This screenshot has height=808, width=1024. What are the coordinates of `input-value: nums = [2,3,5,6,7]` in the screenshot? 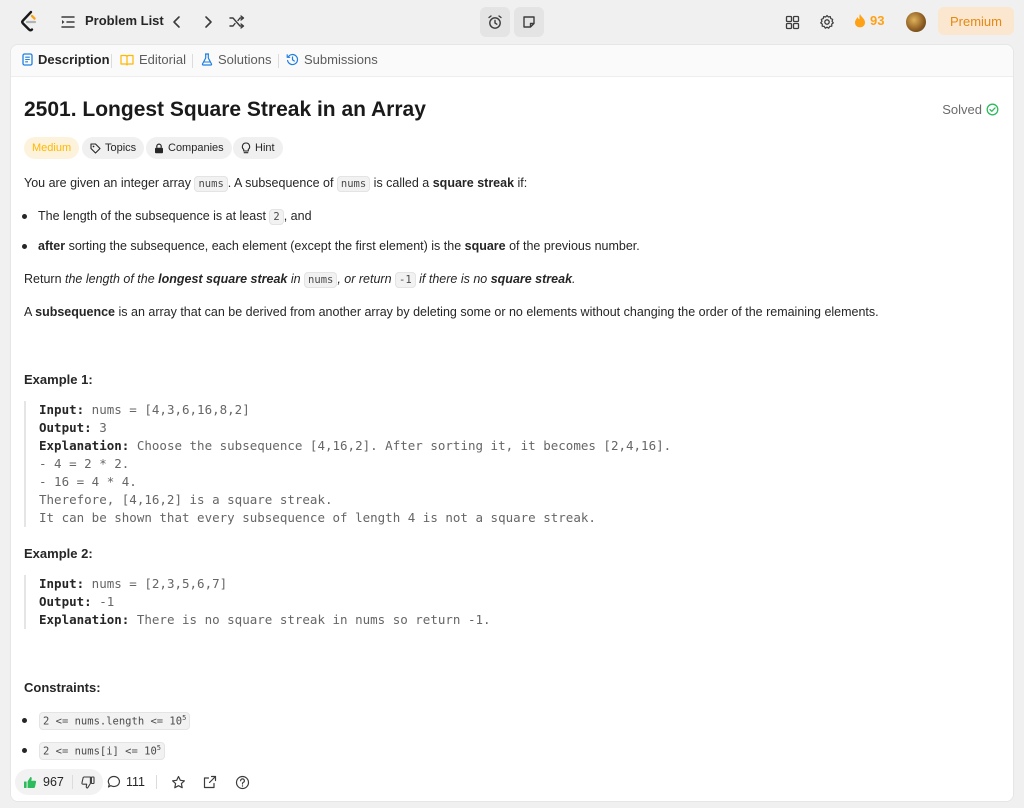 It's located at (156, 583).